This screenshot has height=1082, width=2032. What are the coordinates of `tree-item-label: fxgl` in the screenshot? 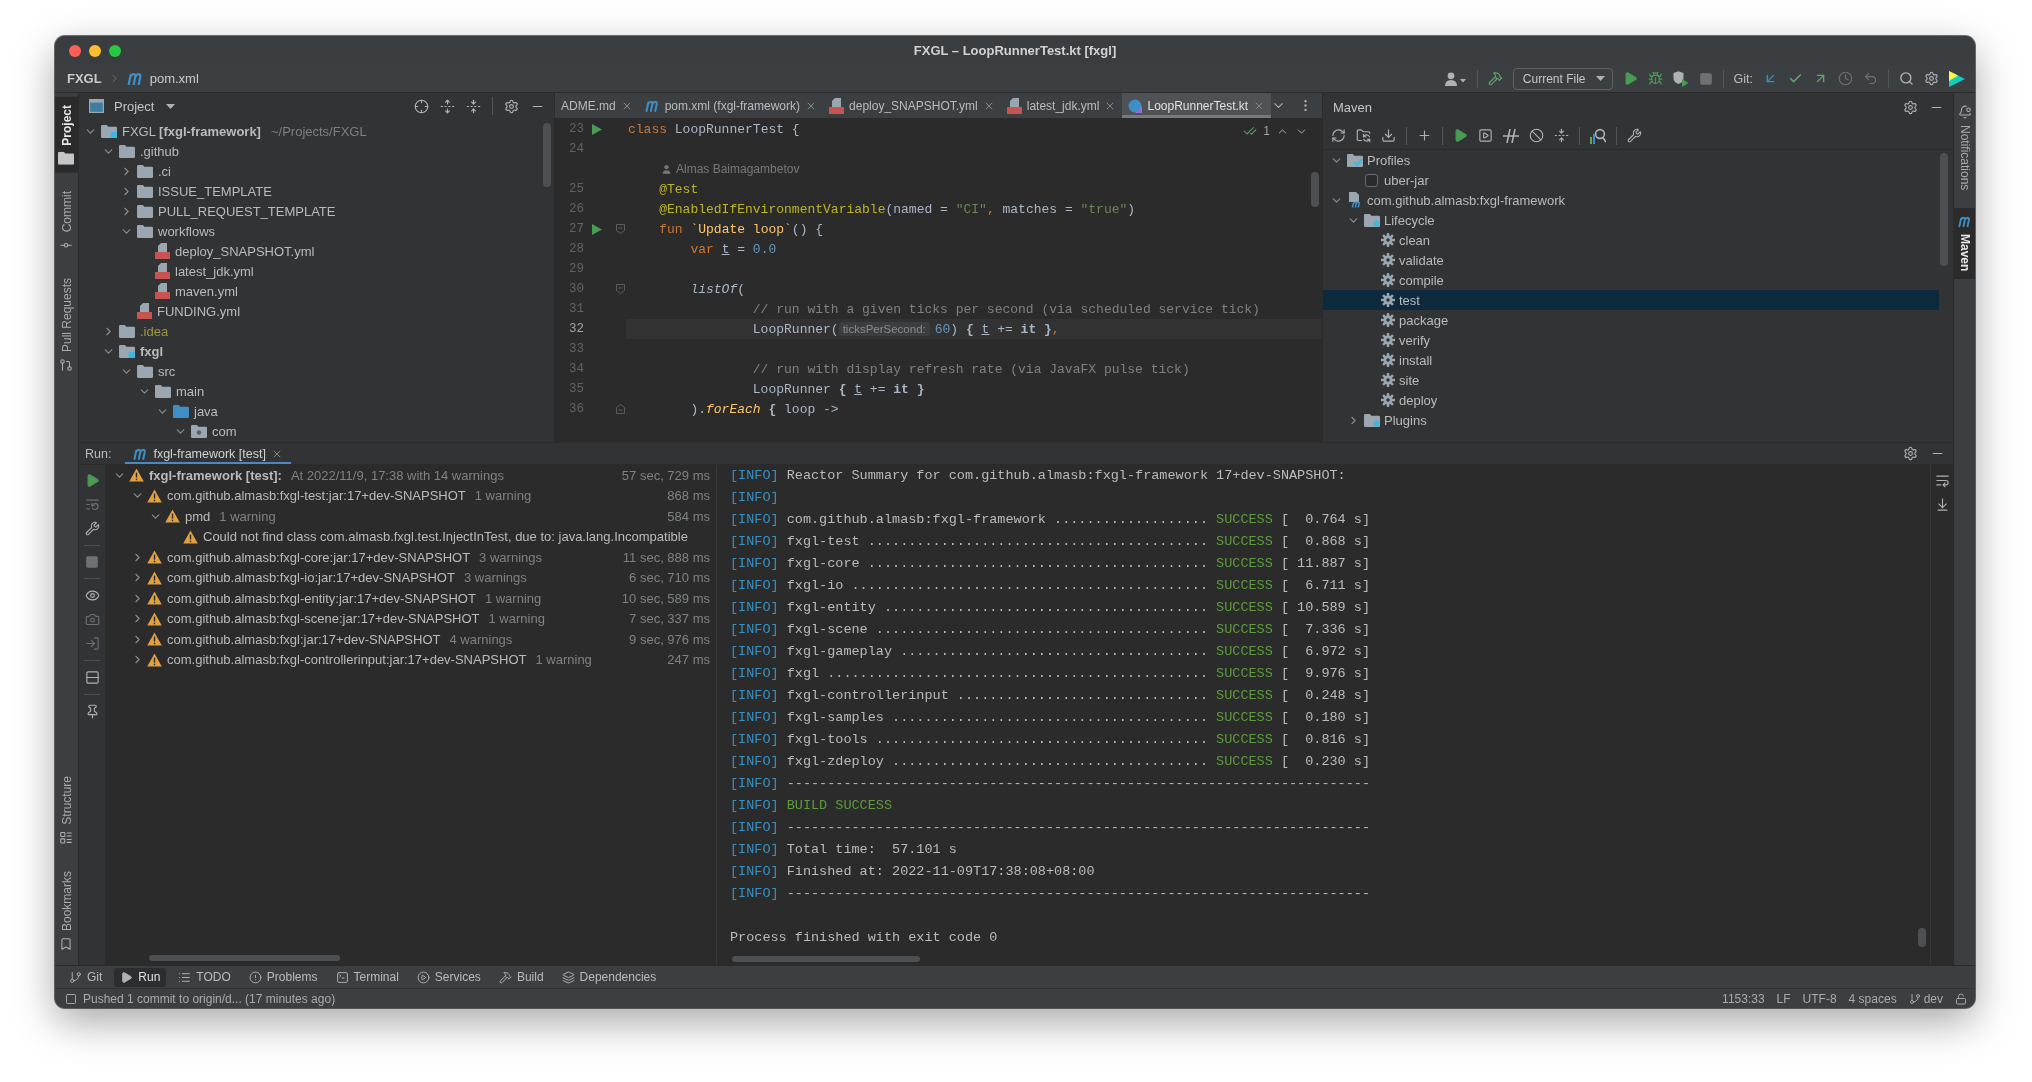 It's located at (152, 351).